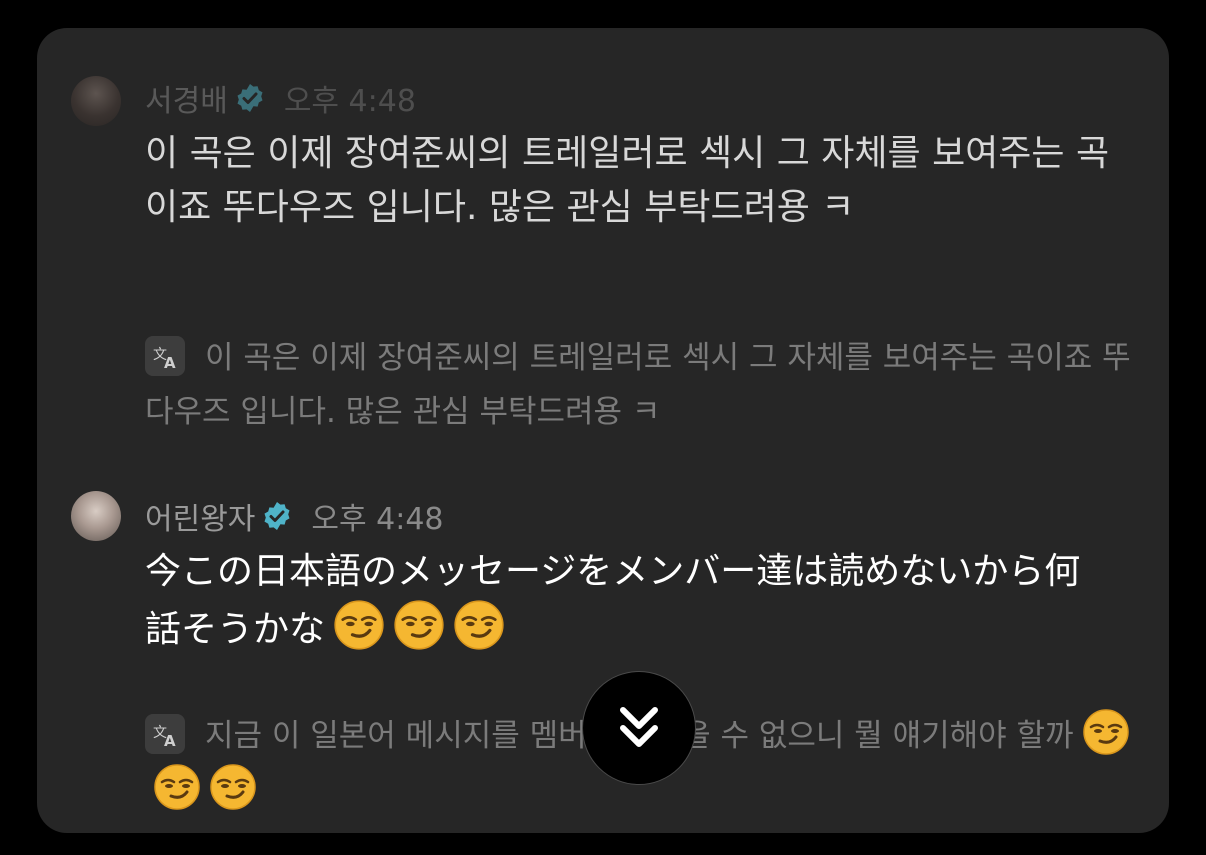  What do you see at coordinates (186, 98) in the screenshot?
I see `author-name: 서경배` at bounding box center [186, 98].